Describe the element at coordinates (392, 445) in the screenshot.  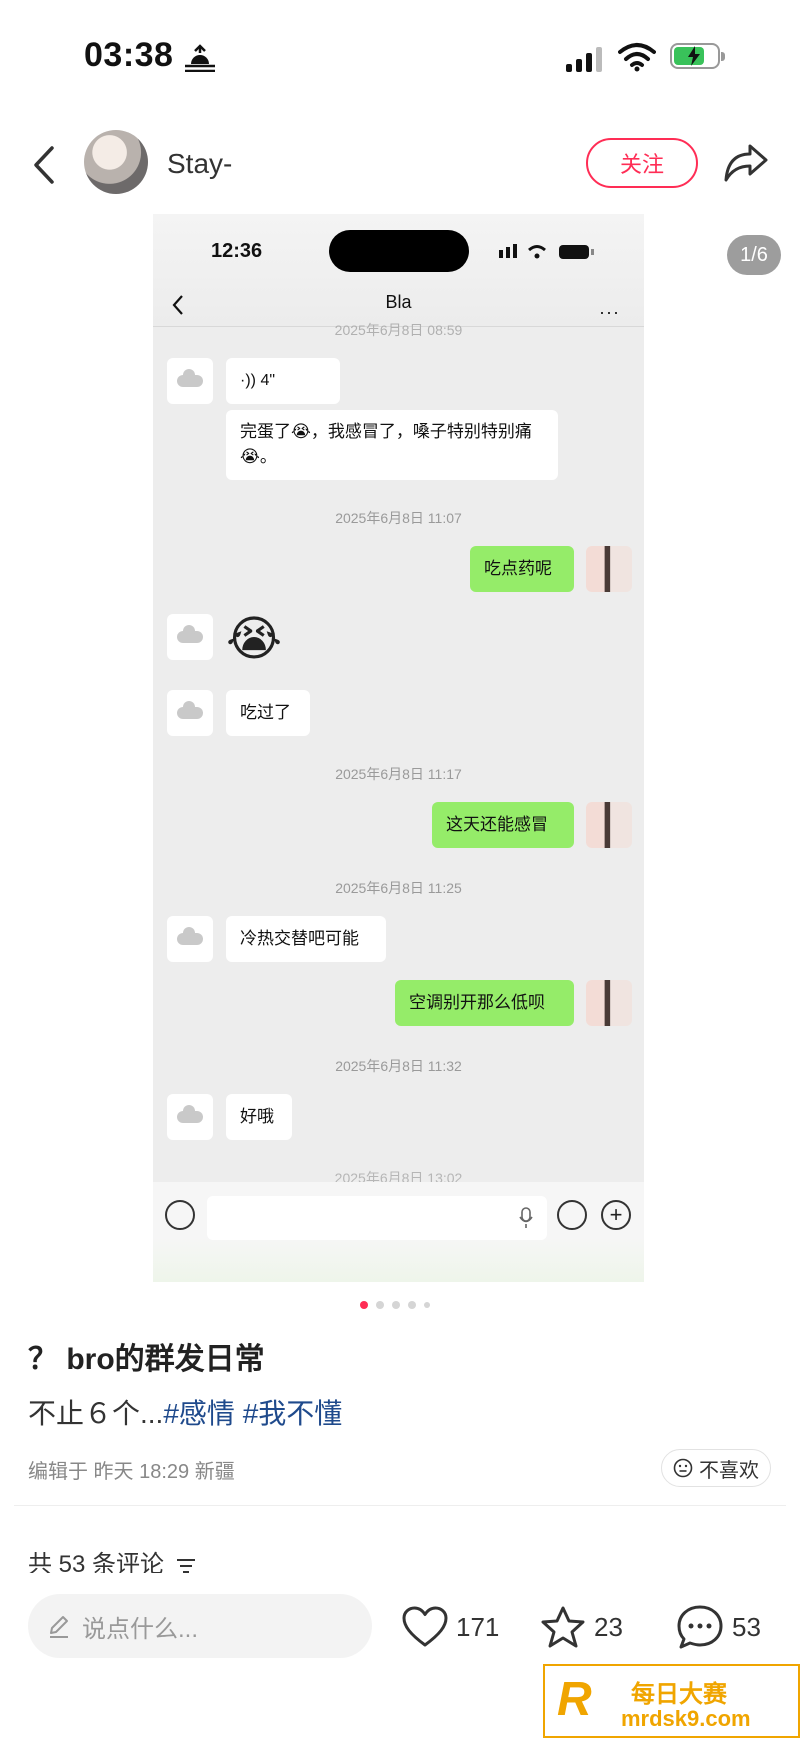
I see `chat-message-received: 完蛋了😭，我感冒了，嗓子特别特别痛😭。` at that location.